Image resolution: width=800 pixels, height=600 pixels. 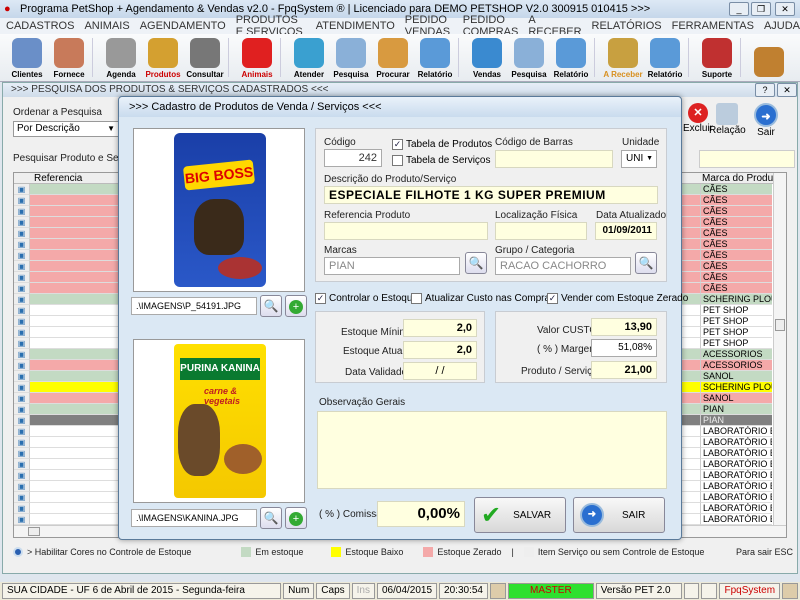 I want to click on scroll-thumb, so click(x=780, y=325).